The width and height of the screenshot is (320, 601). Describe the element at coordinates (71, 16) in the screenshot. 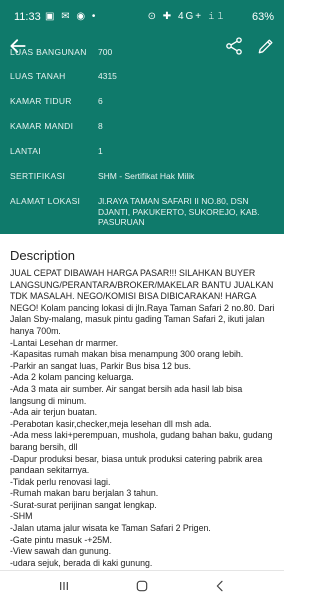

I see `notification-icons: ▣ ✉ ◉ •` at that location.